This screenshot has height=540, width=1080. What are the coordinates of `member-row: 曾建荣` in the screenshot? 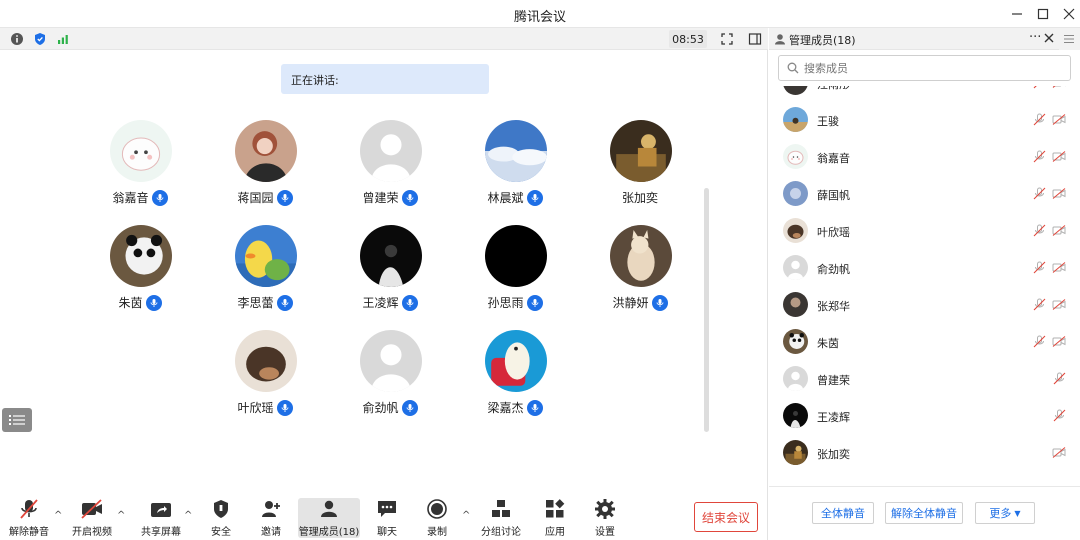 It's located at (919, 378).